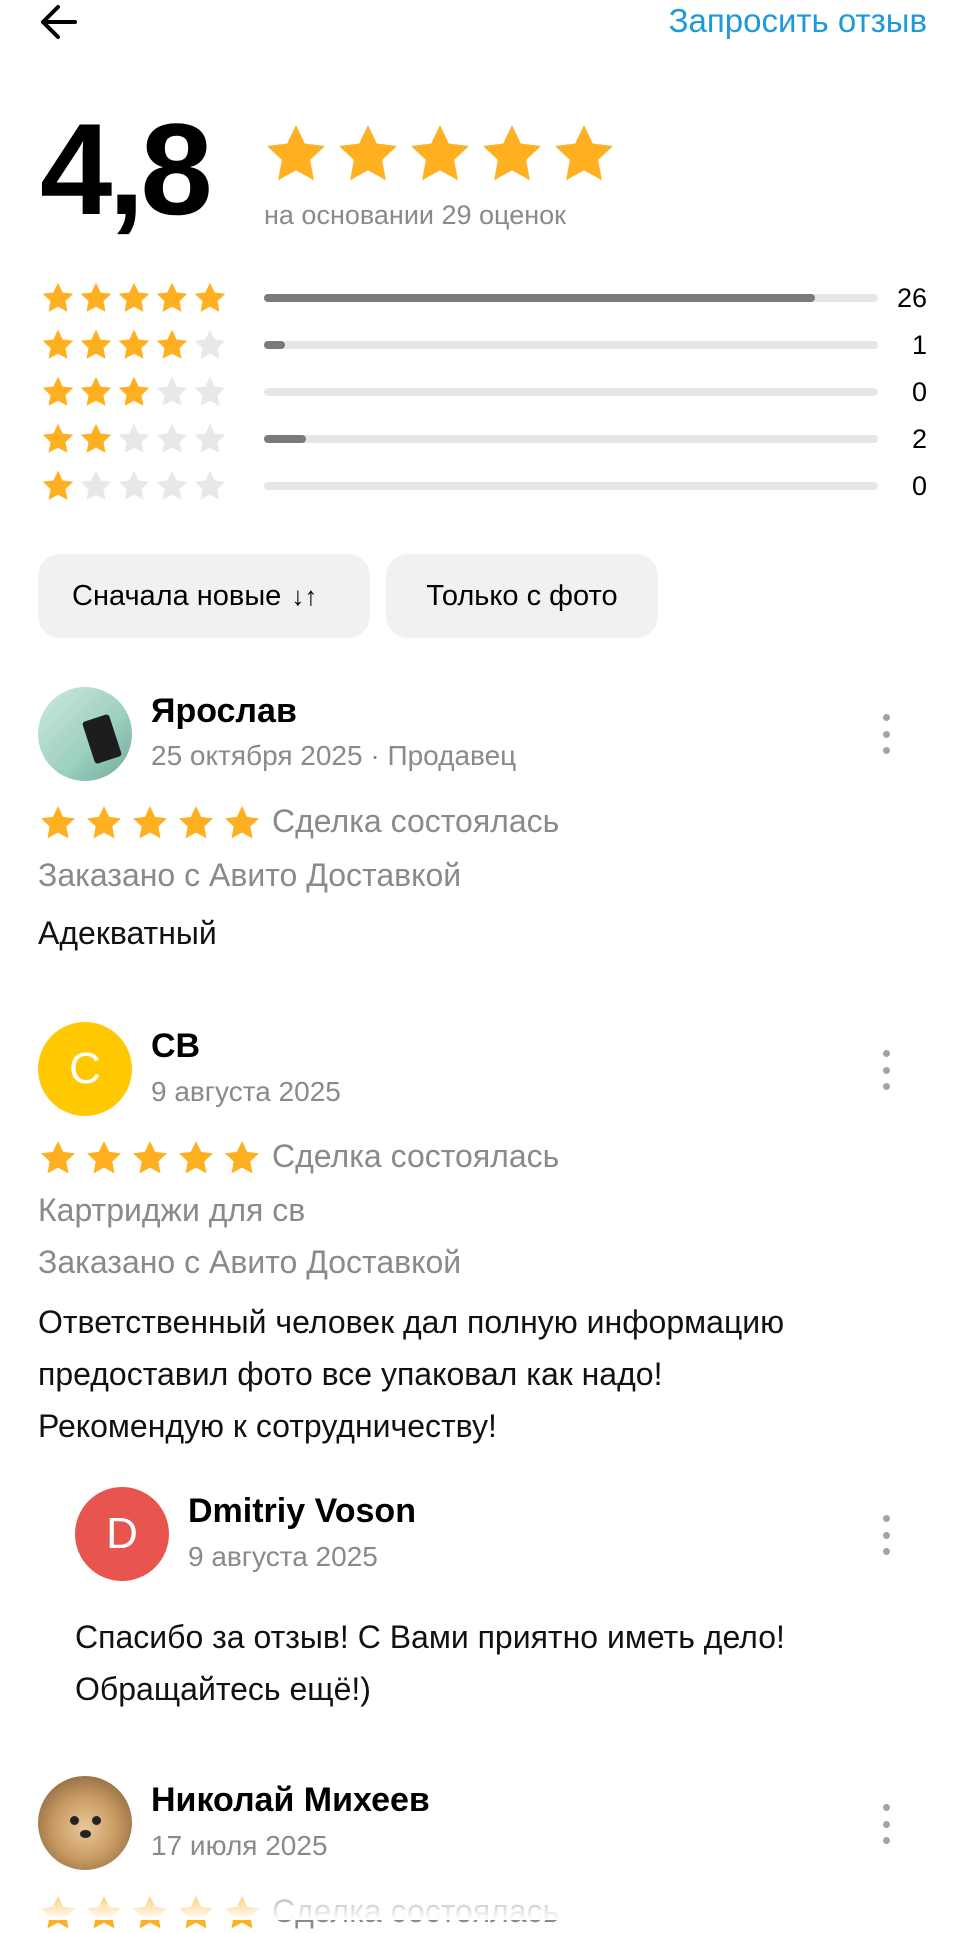 The width and height of the screenshot is (965, 1933). Describe the element at coordinates (415, 215) in the screenshot. I see `ratings-count-caption: на основании 29 оценок` at that location.